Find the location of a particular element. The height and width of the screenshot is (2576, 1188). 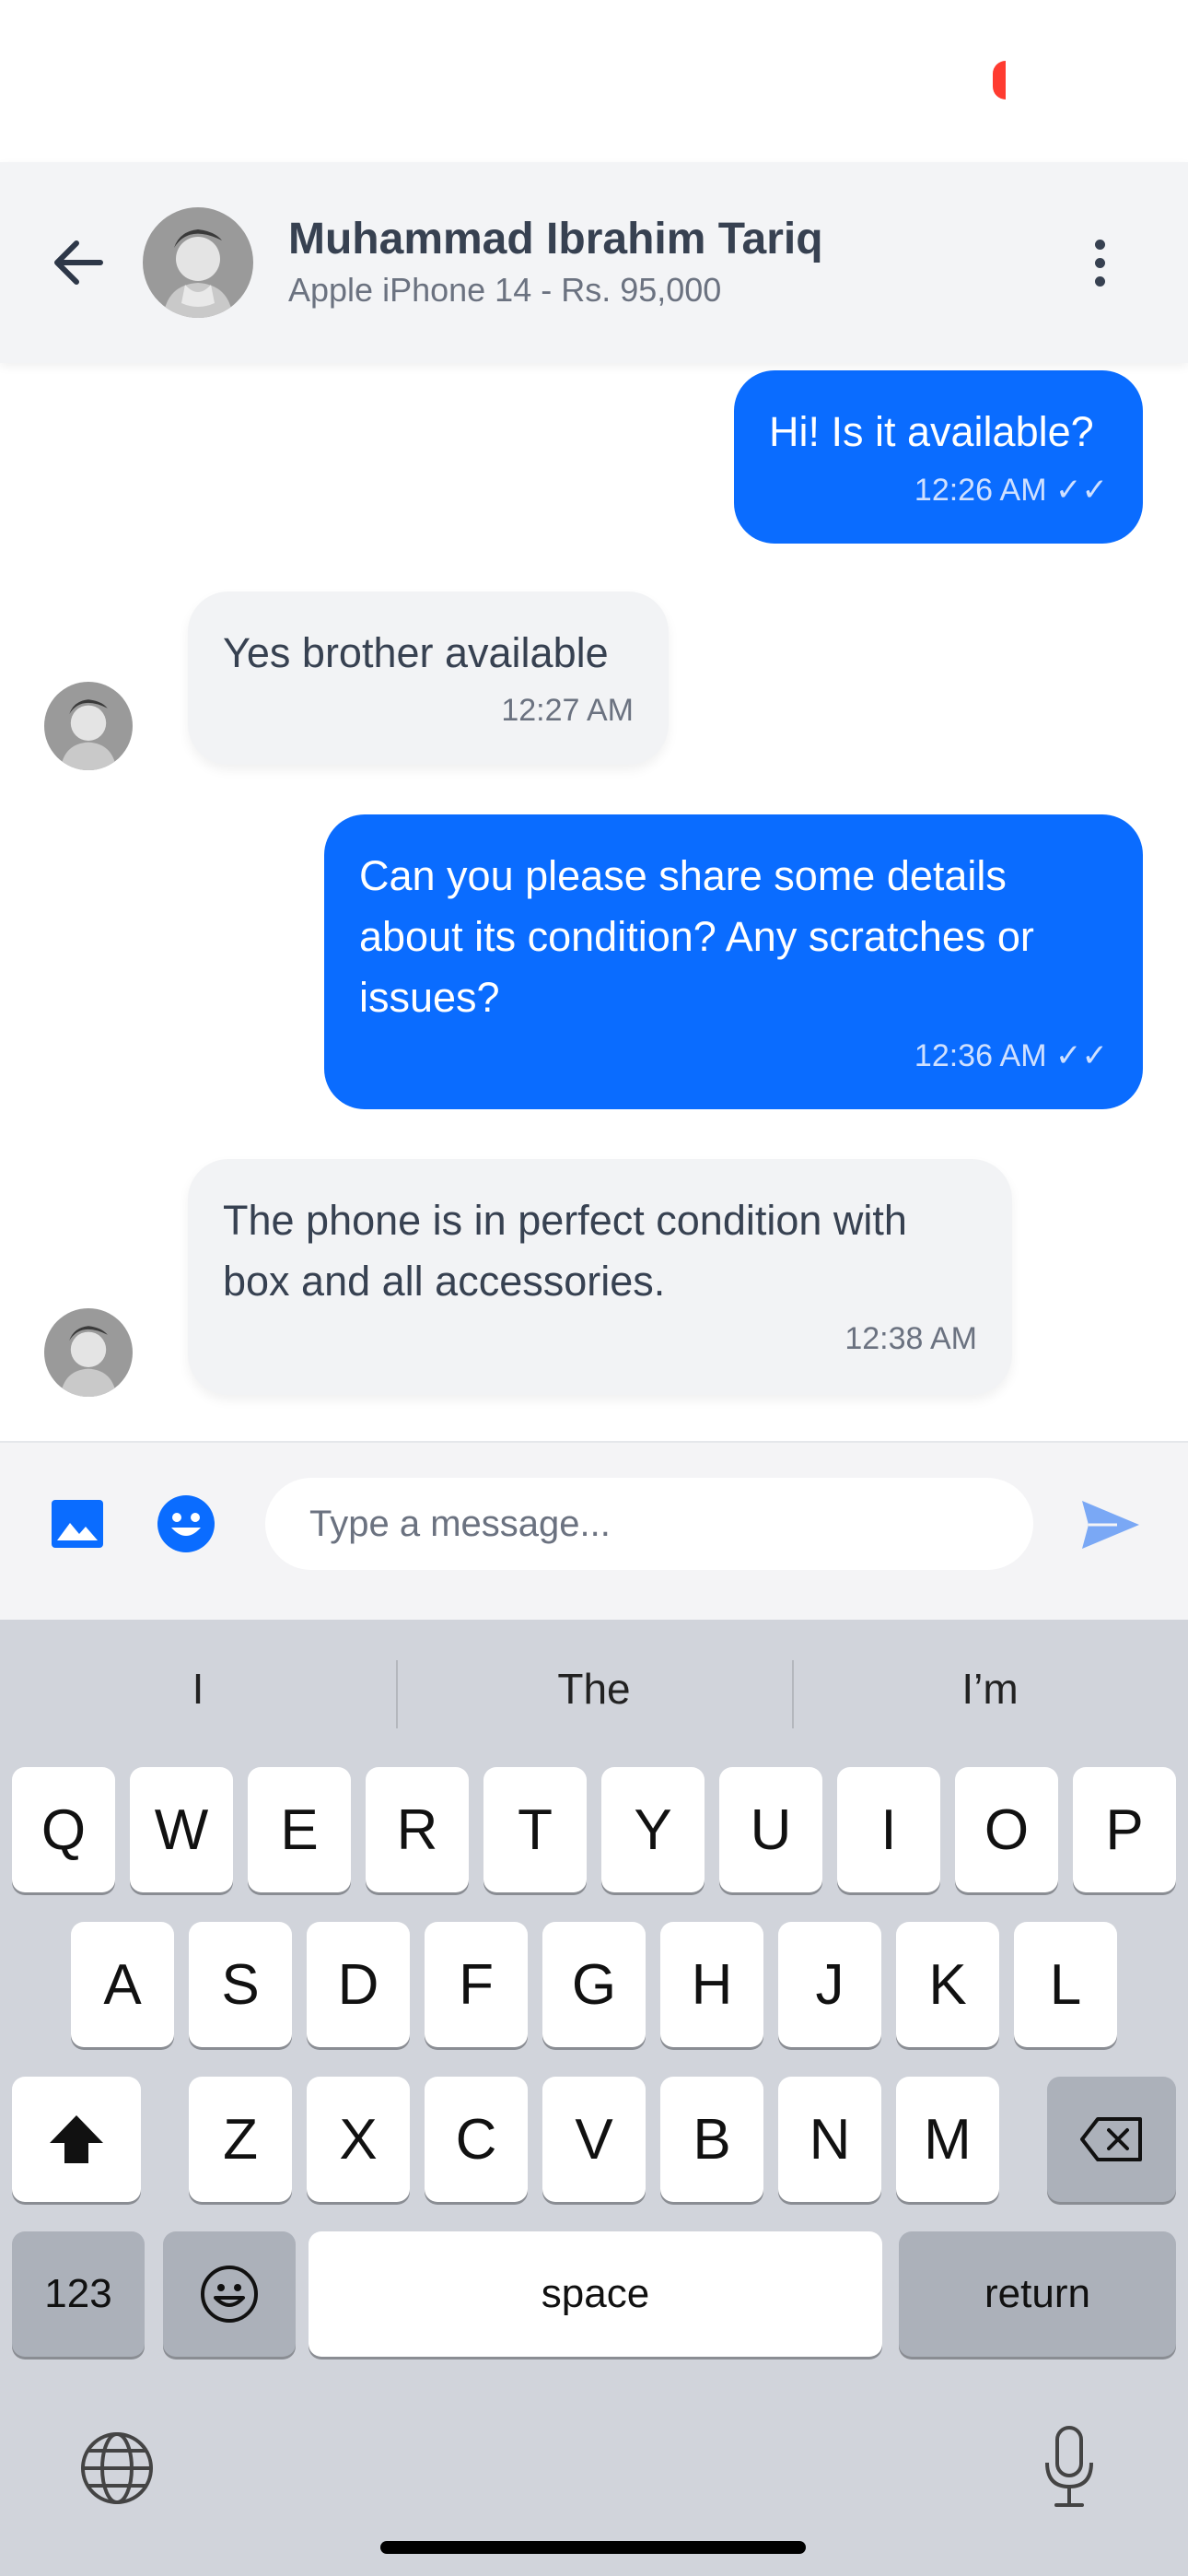

shift-icon is located at coordinates (76, 2139).